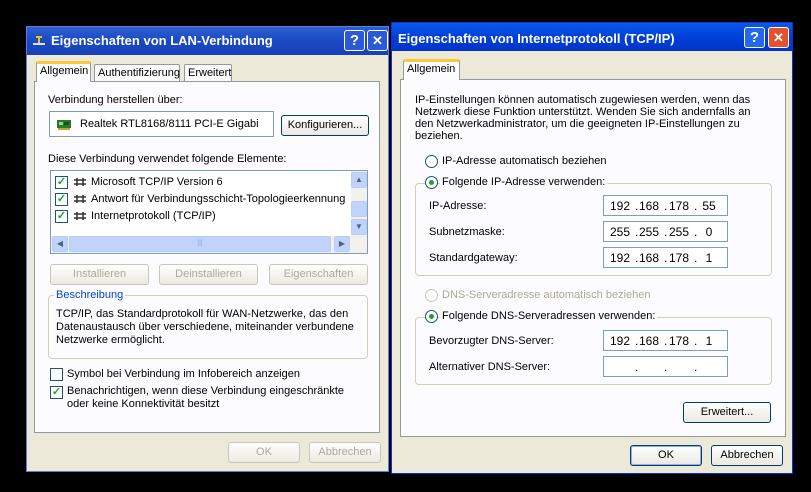 This screenshot has width=811, height=492. I want to click on tab-erweitert: Erweitert, so click(208, 73).